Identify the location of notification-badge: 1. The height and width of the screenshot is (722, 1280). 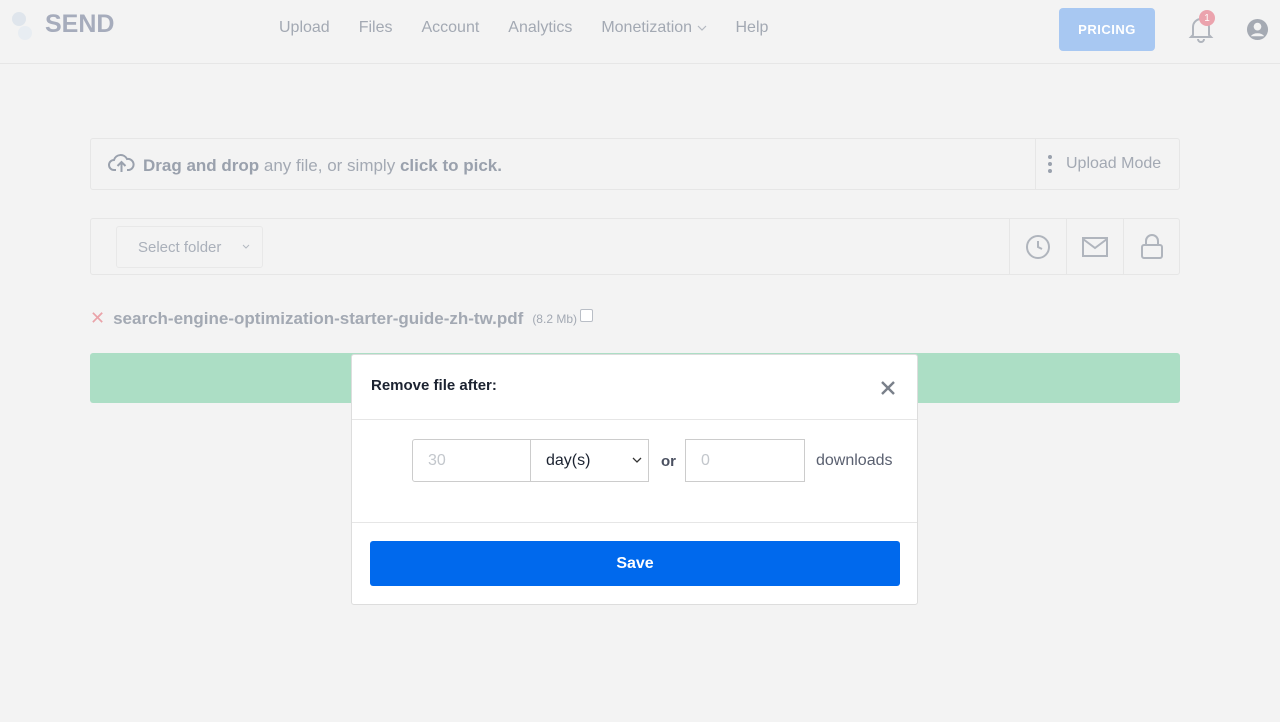
(1207, 18).